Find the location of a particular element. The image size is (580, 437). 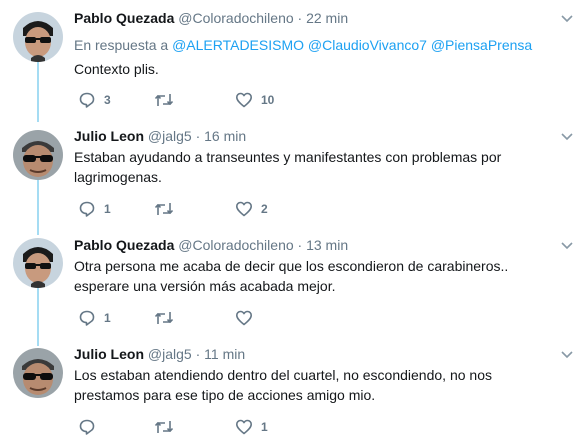

reply-button is located at coordinates (91, 427).